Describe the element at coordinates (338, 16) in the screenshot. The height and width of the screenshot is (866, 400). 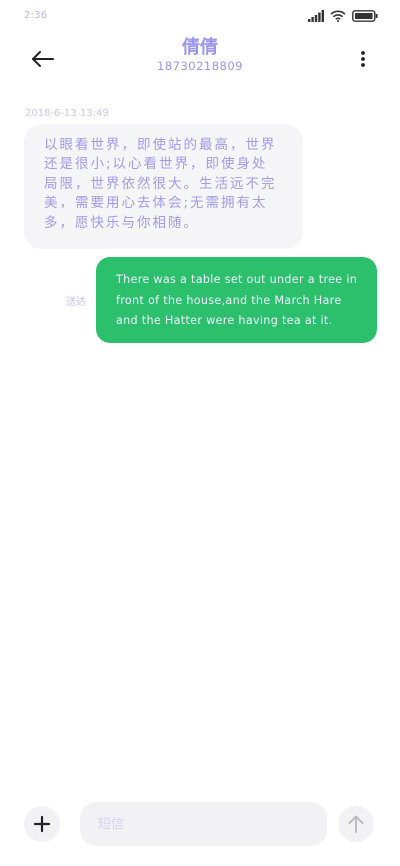
I see `wifi-icon` at that location.